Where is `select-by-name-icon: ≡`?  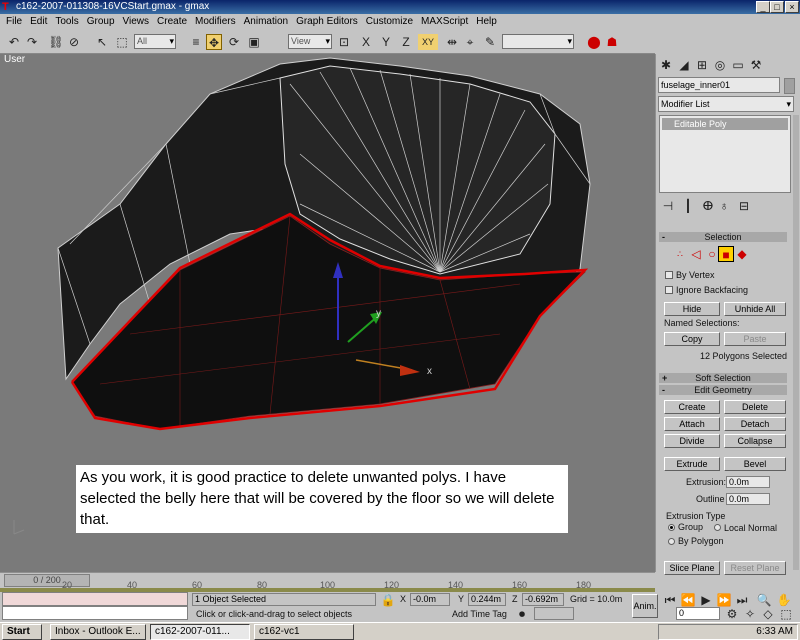 select-by-name-icon: ≡ is located at coordinates (196, 42).